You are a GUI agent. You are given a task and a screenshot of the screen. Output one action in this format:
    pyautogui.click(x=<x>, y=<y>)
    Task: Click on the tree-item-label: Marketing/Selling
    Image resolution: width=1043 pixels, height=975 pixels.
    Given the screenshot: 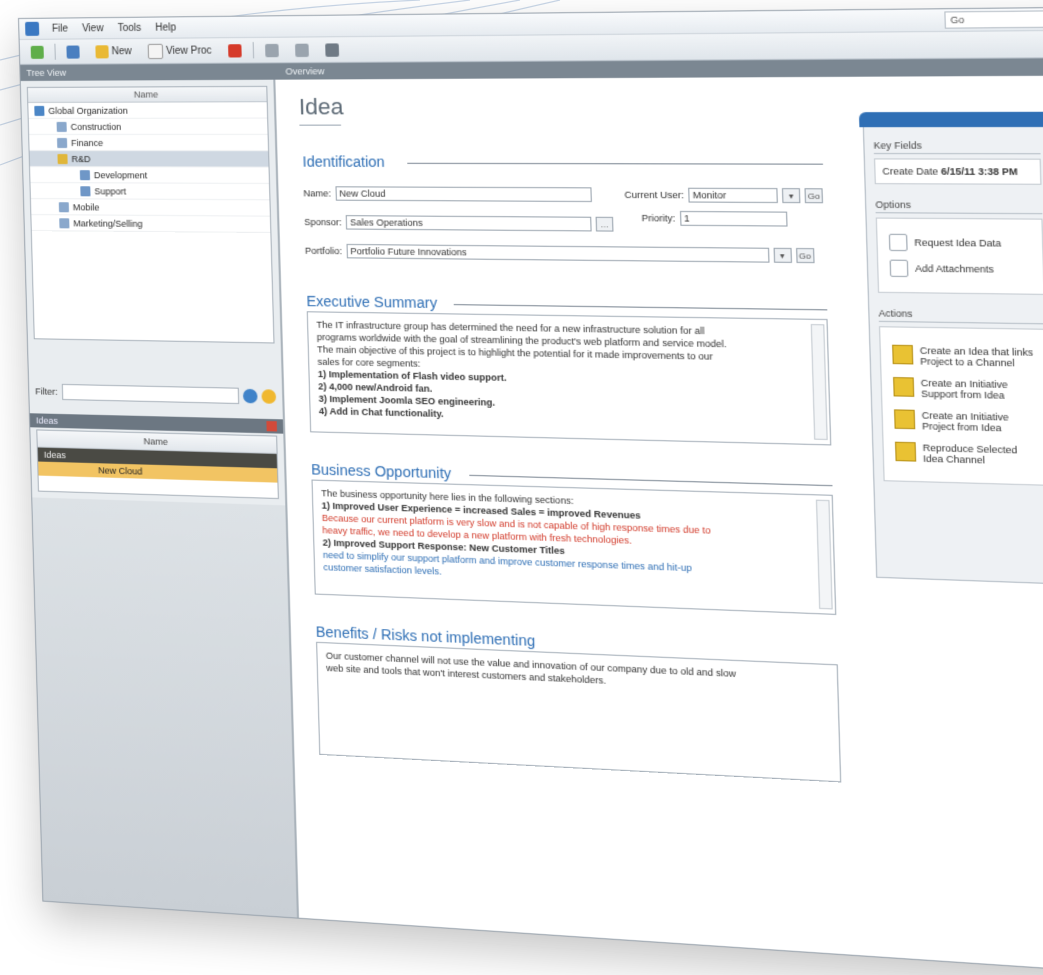 What is the action you would take?
    pyautogui.click(x=108, y=223)
    